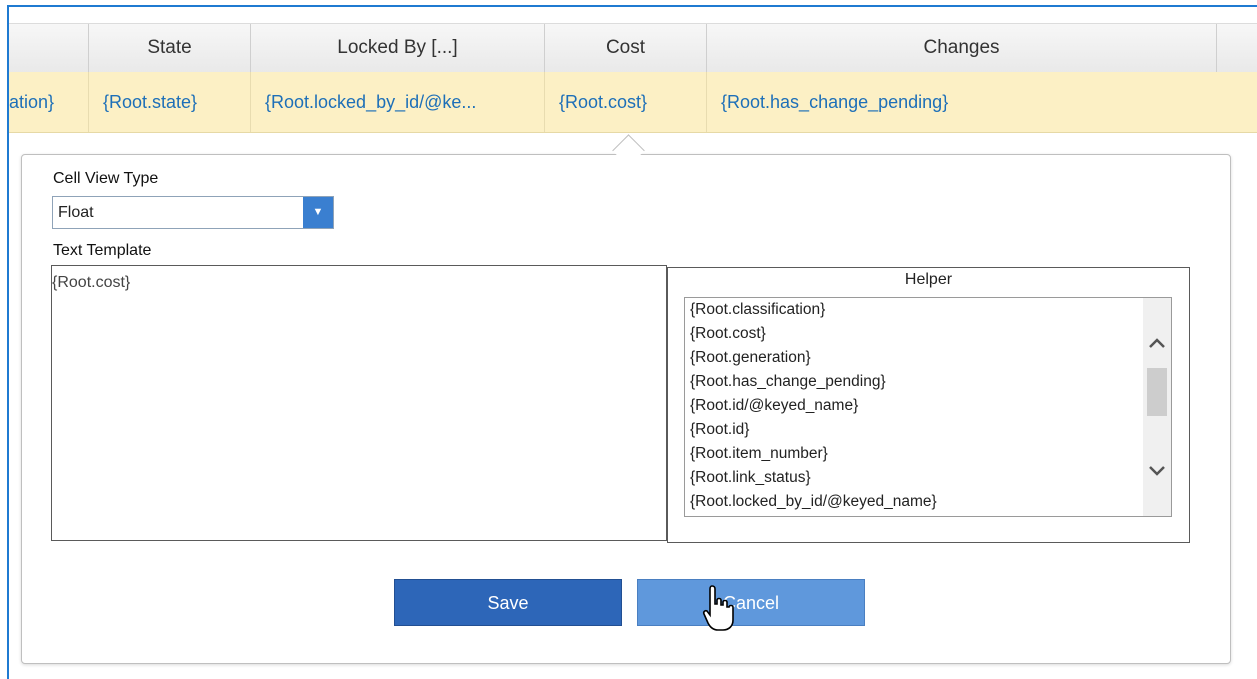 The height and width of the screenshot is (679, 1257). What do you see at coordinates (1157, 392) in the screenshot?
I see `scrollbar-thumb` at bounding box center [1157, 392].